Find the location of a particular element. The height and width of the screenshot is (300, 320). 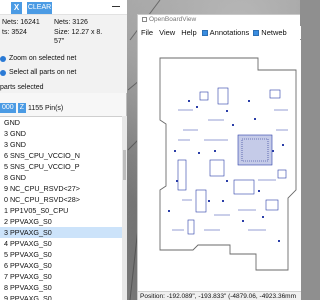

net-list-item: 4 PPVAXG_S0 is located at coordinates (61, 243).